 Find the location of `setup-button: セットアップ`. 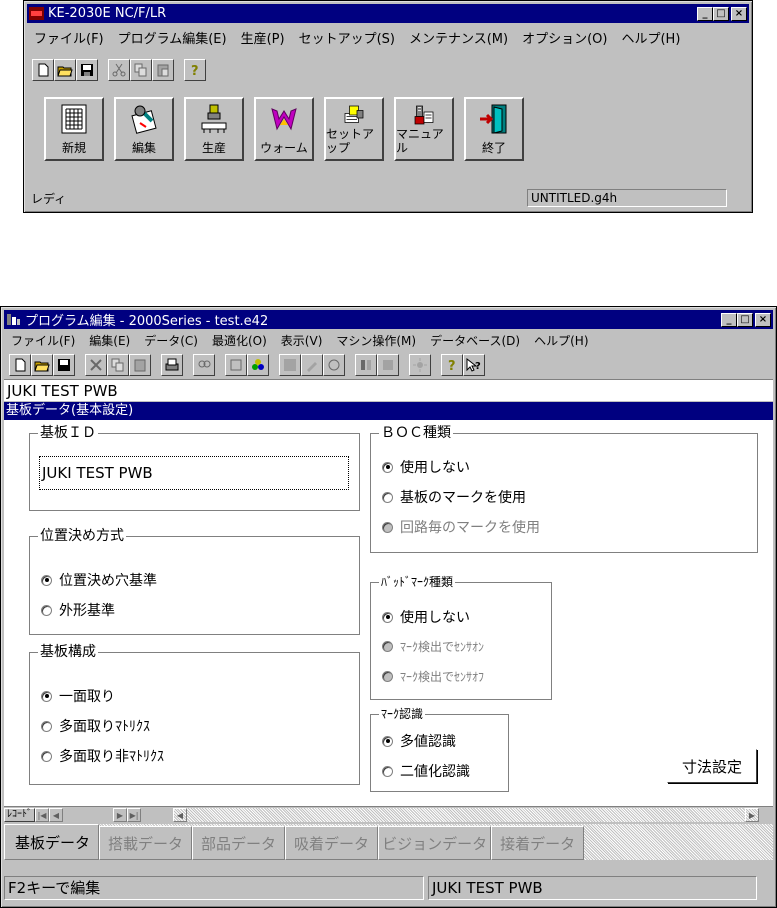

setup-button: セットアップ is located at coordinates (354, 129).